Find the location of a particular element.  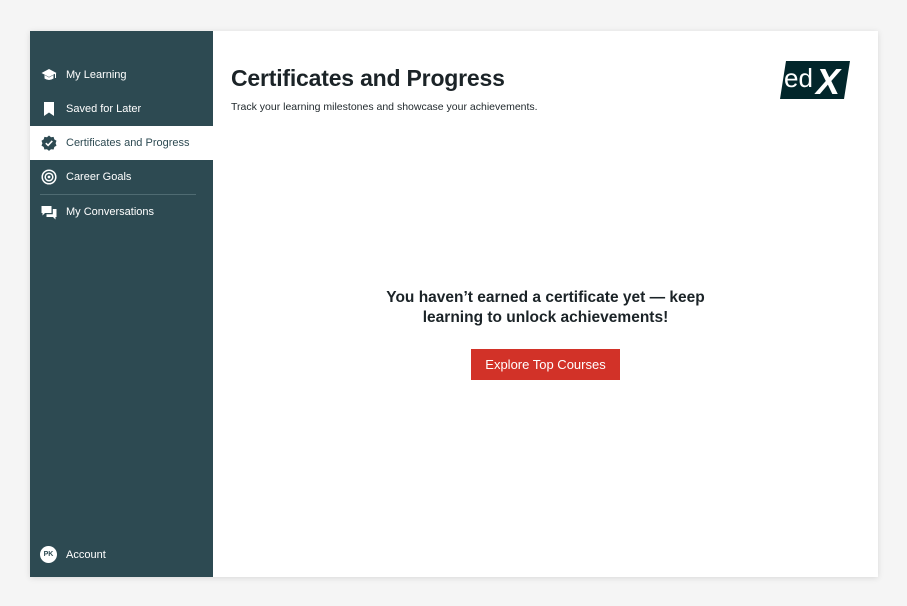

sidebar-item-label: My Conversations is located at coordinates (110, 212).